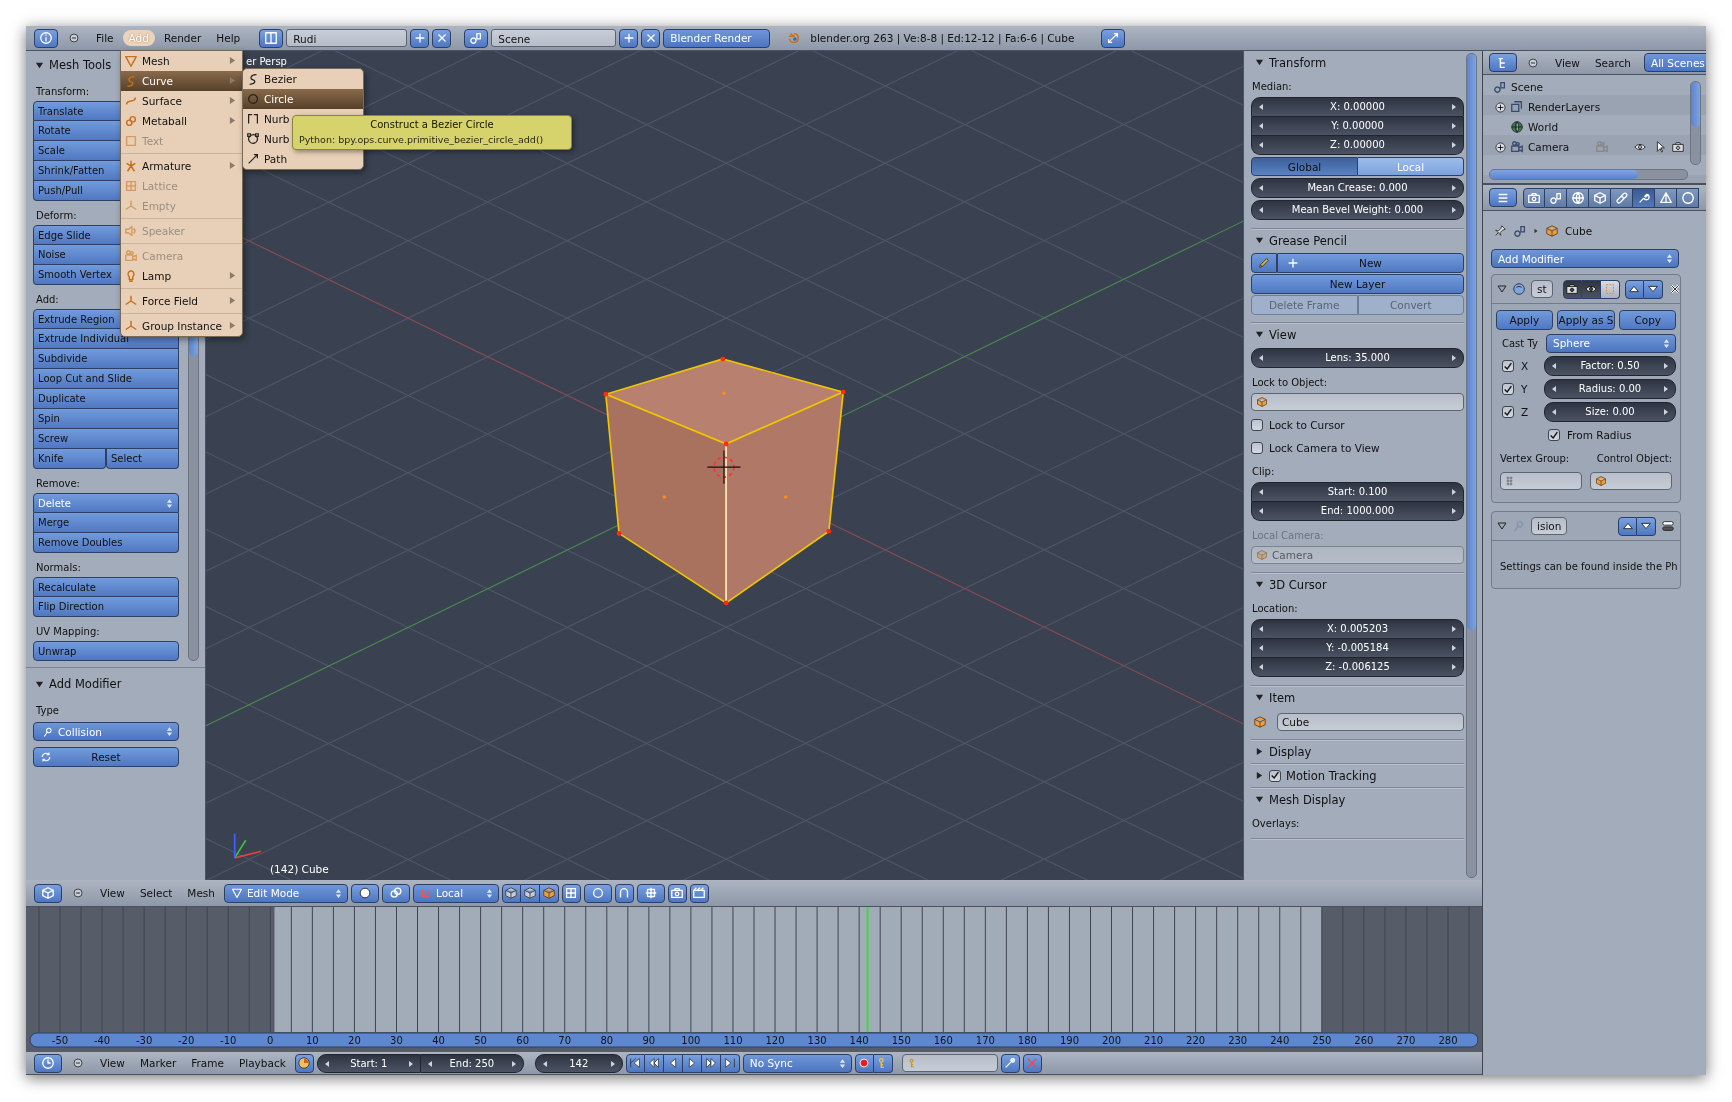  Describe the element at coordinates (1688, 197) in the screenshot. I see `material-tab` at that location.